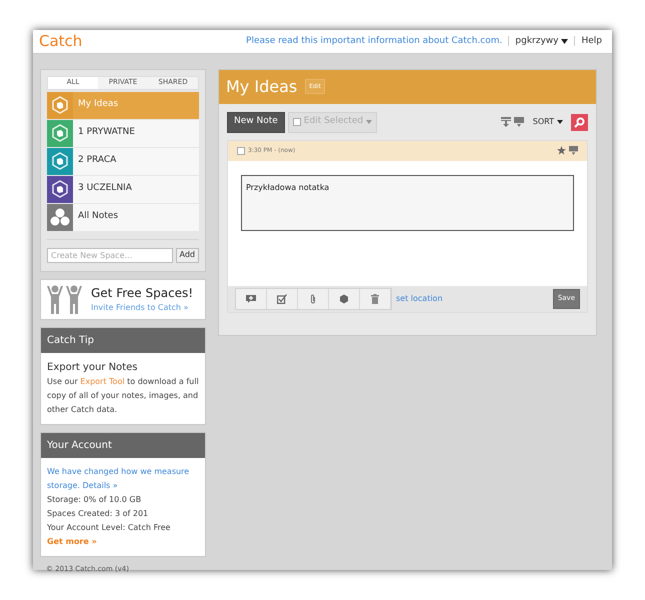 The height and width of the screenshot is (600, 645). Describe the element at coordinates (60, 217) in the screenshot. I see `circles-icon` at that location.